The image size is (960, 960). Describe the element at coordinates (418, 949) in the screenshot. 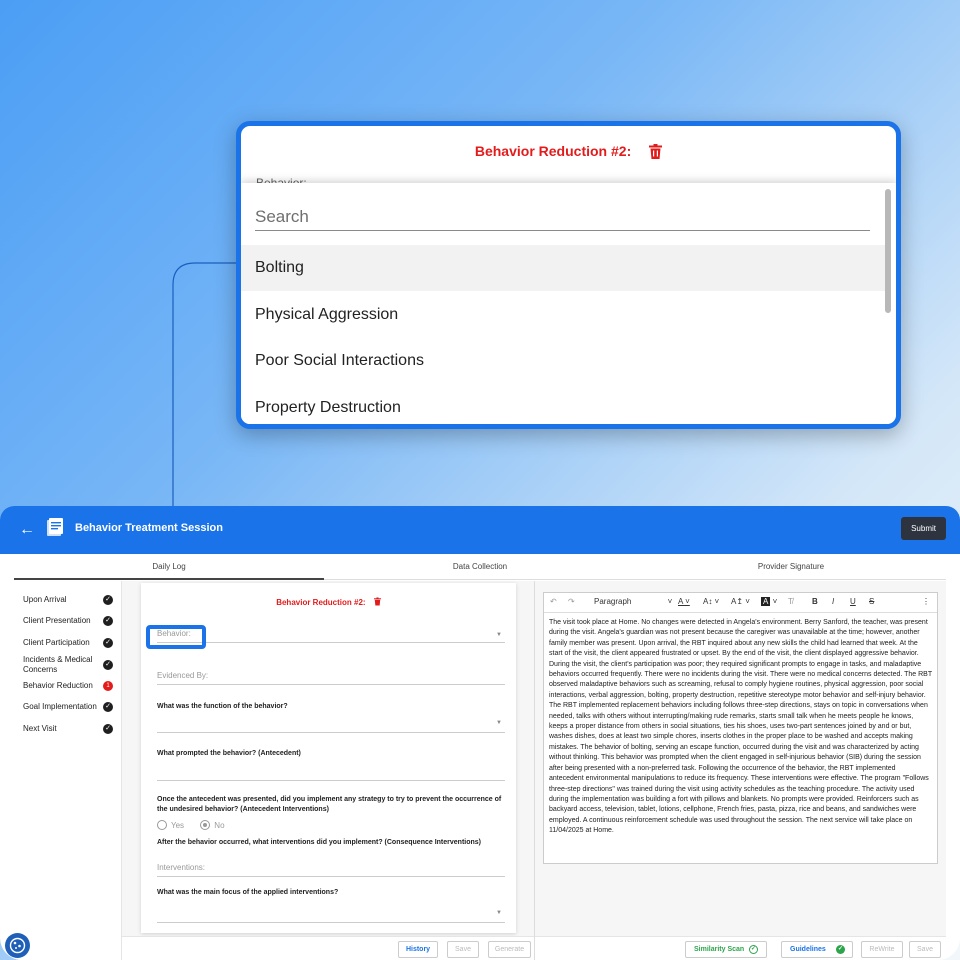

I see `history-button: History` at that location.